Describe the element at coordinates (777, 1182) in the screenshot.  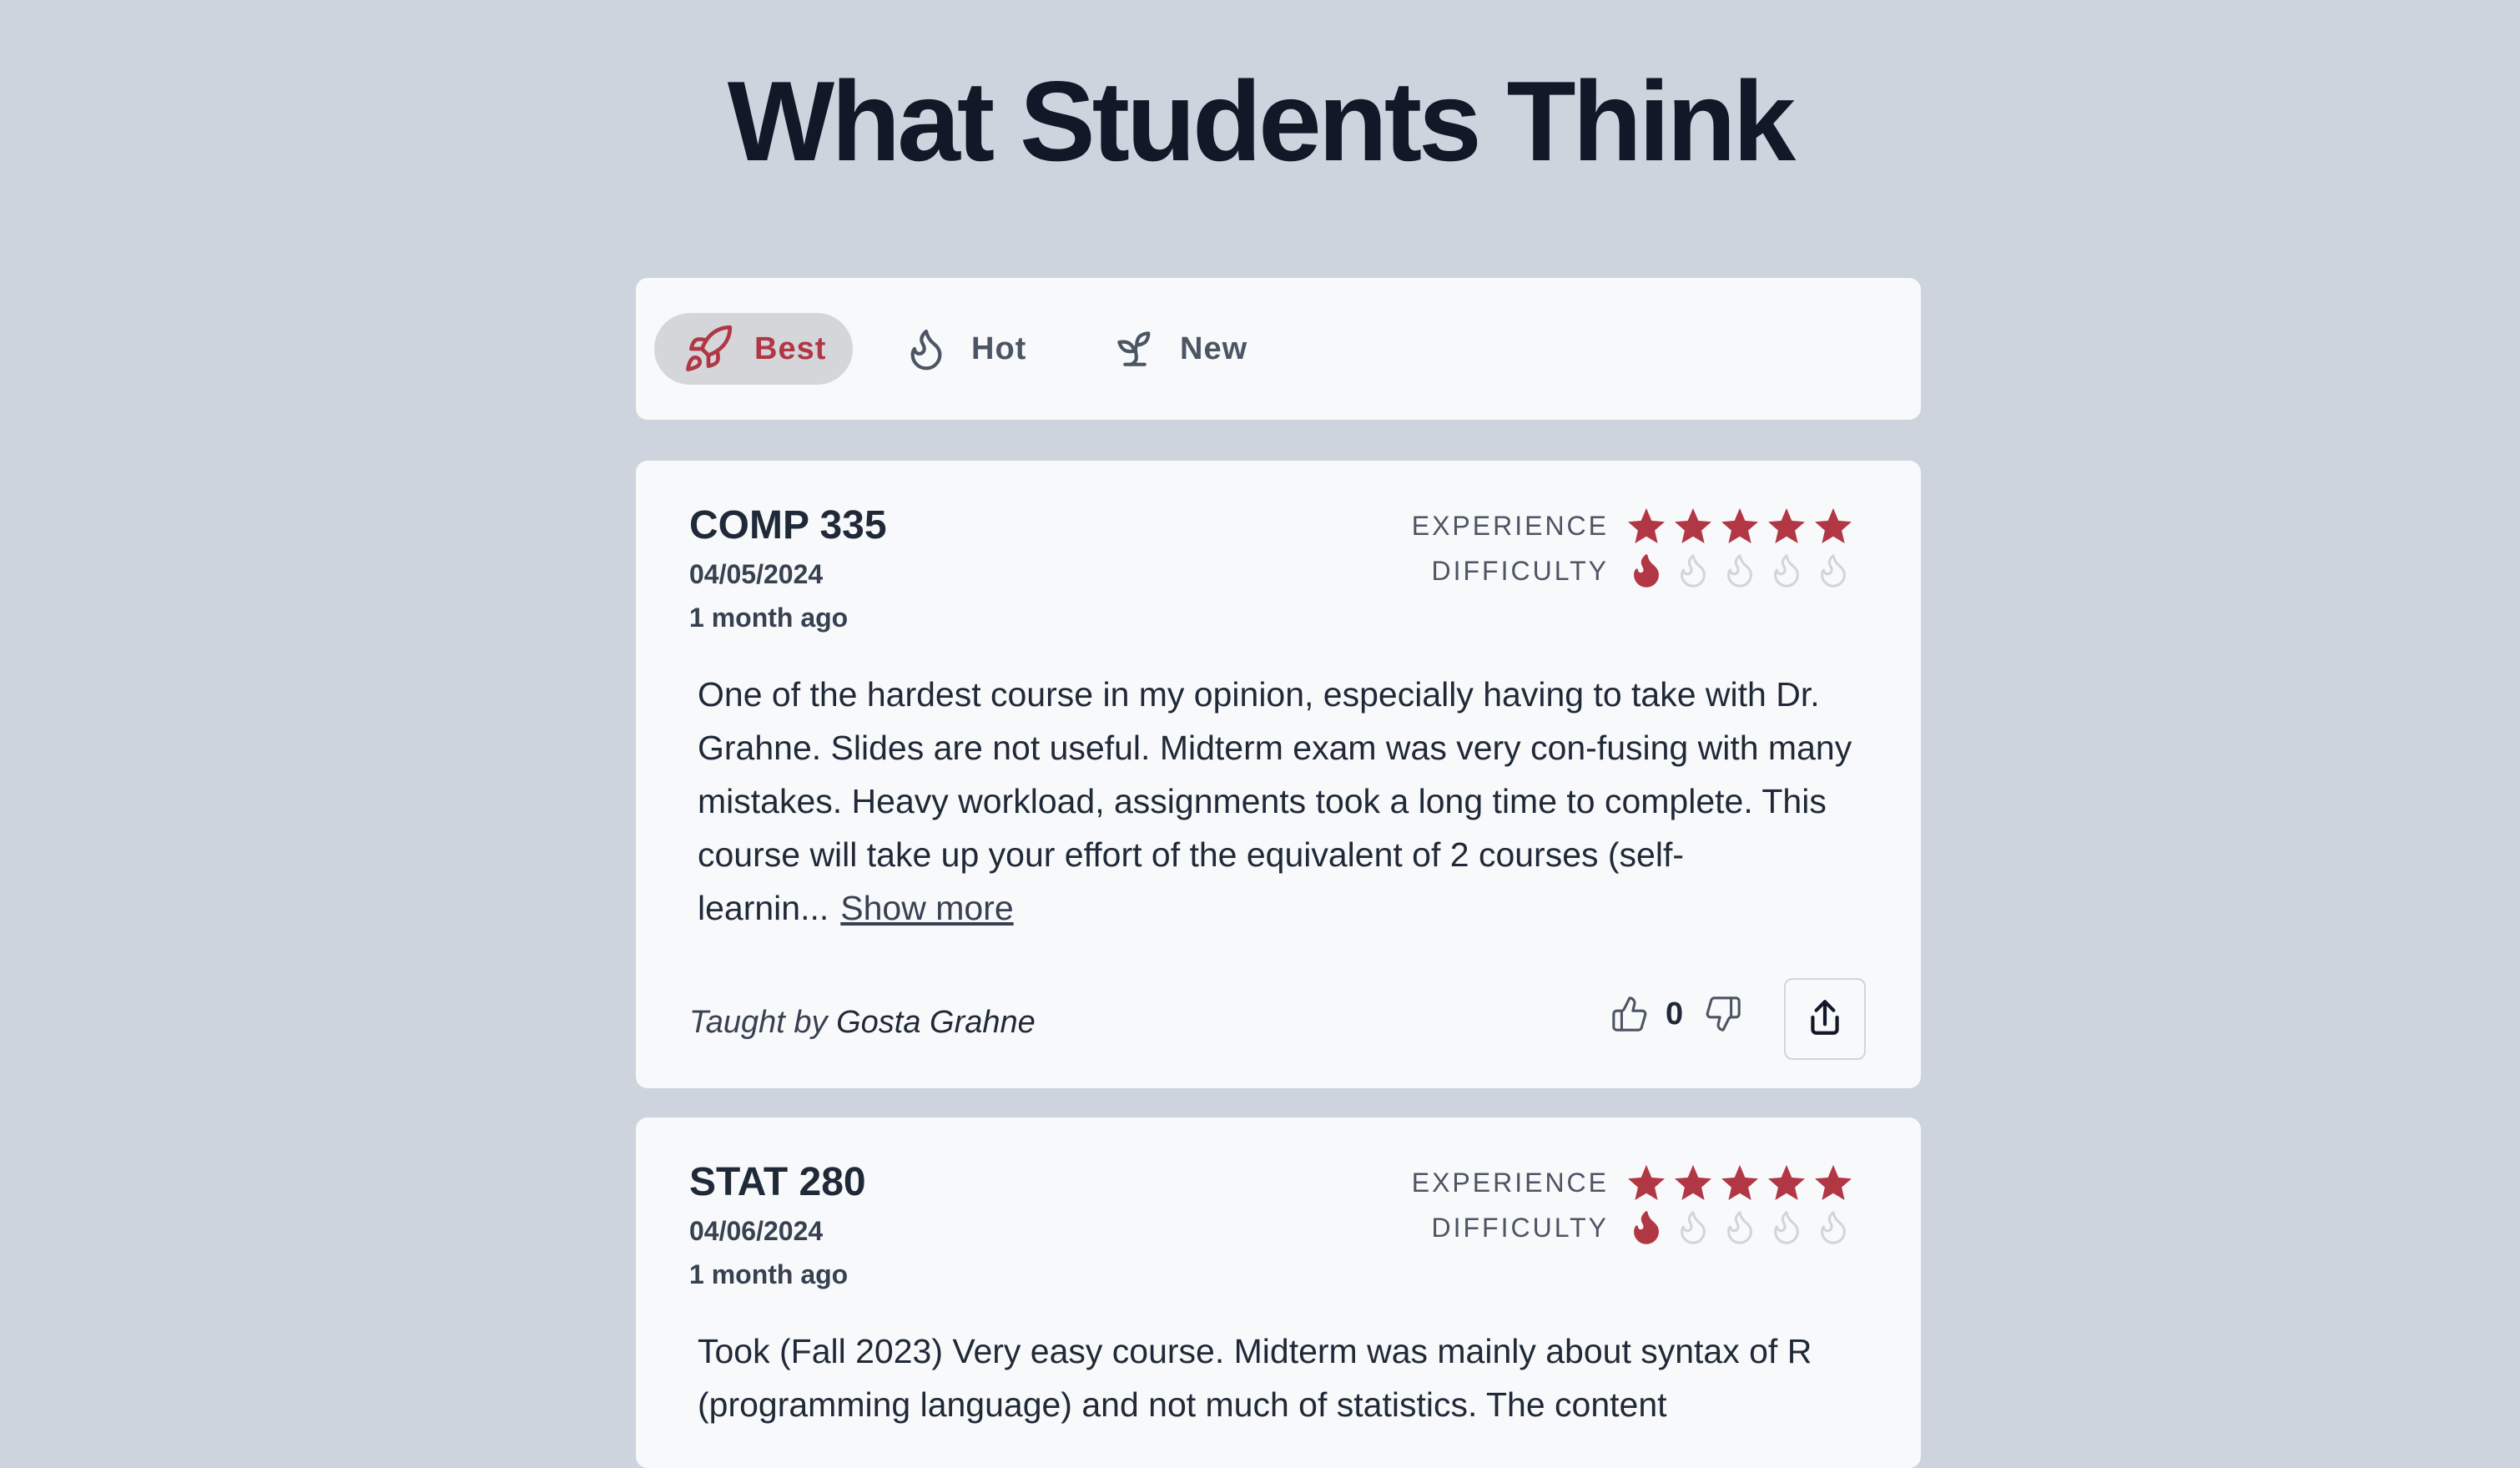
I see `course-code: STAT 280` at that location.